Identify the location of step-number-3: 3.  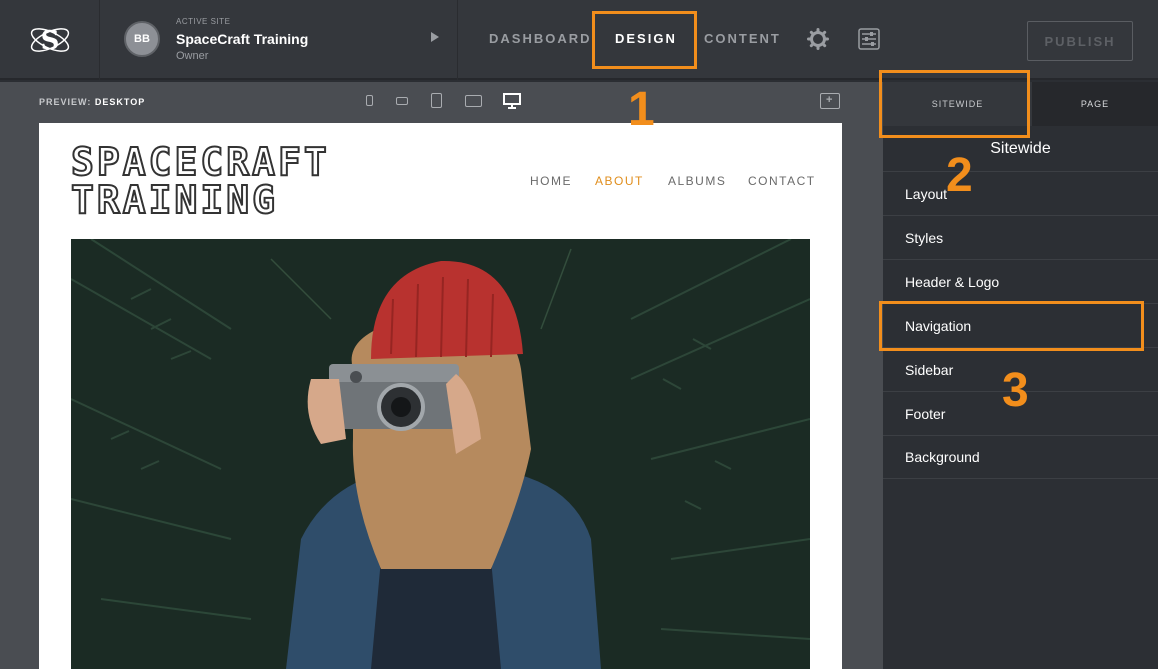
(1015, 390).